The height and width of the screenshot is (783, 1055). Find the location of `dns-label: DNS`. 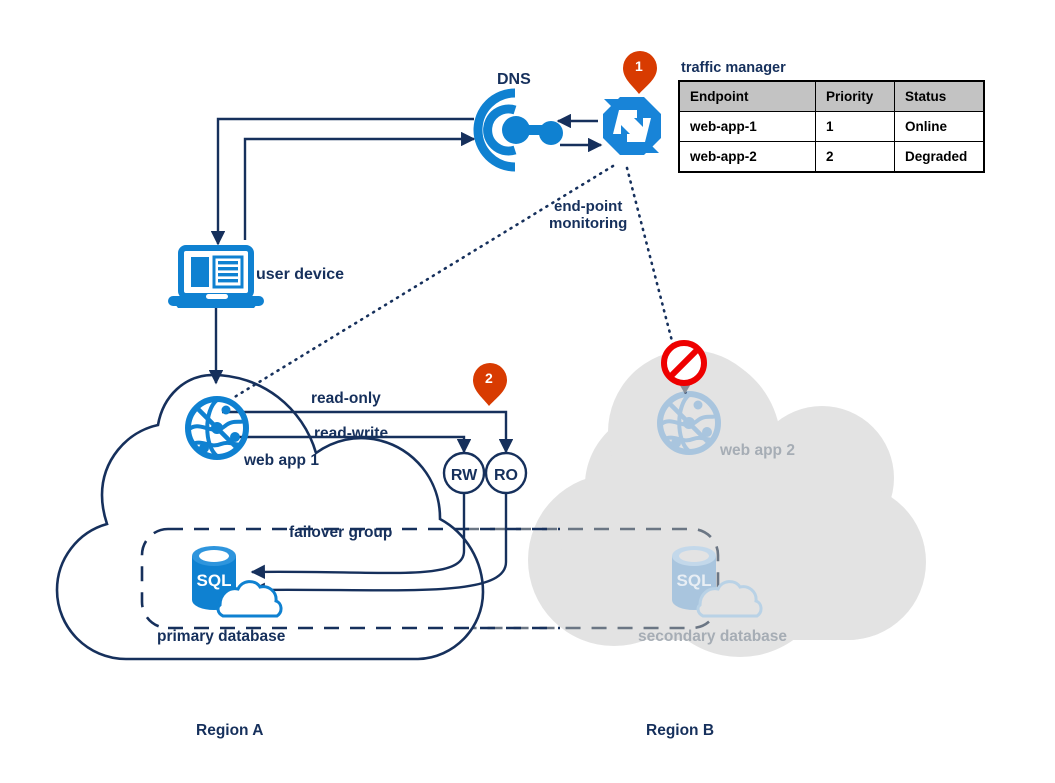

dns-label: DNS is located at coordinates (514, 79).